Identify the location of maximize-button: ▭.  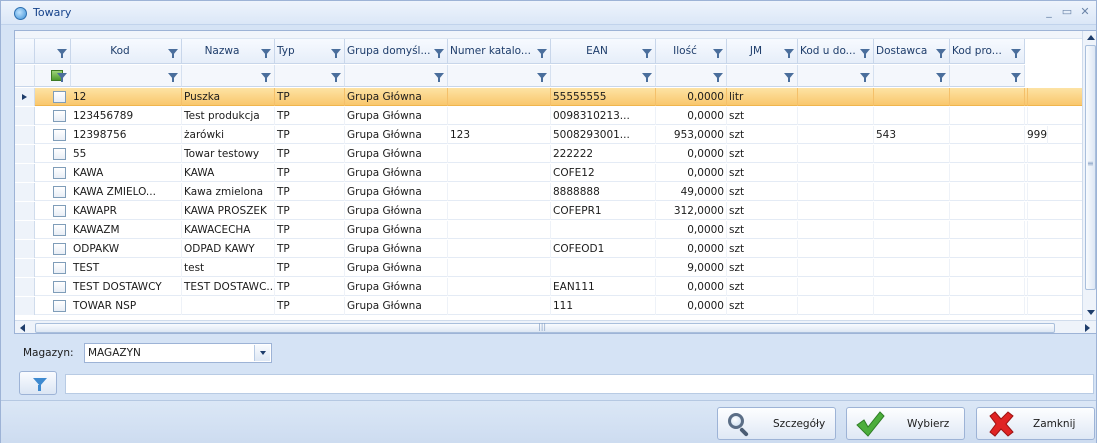
(1067, 12).